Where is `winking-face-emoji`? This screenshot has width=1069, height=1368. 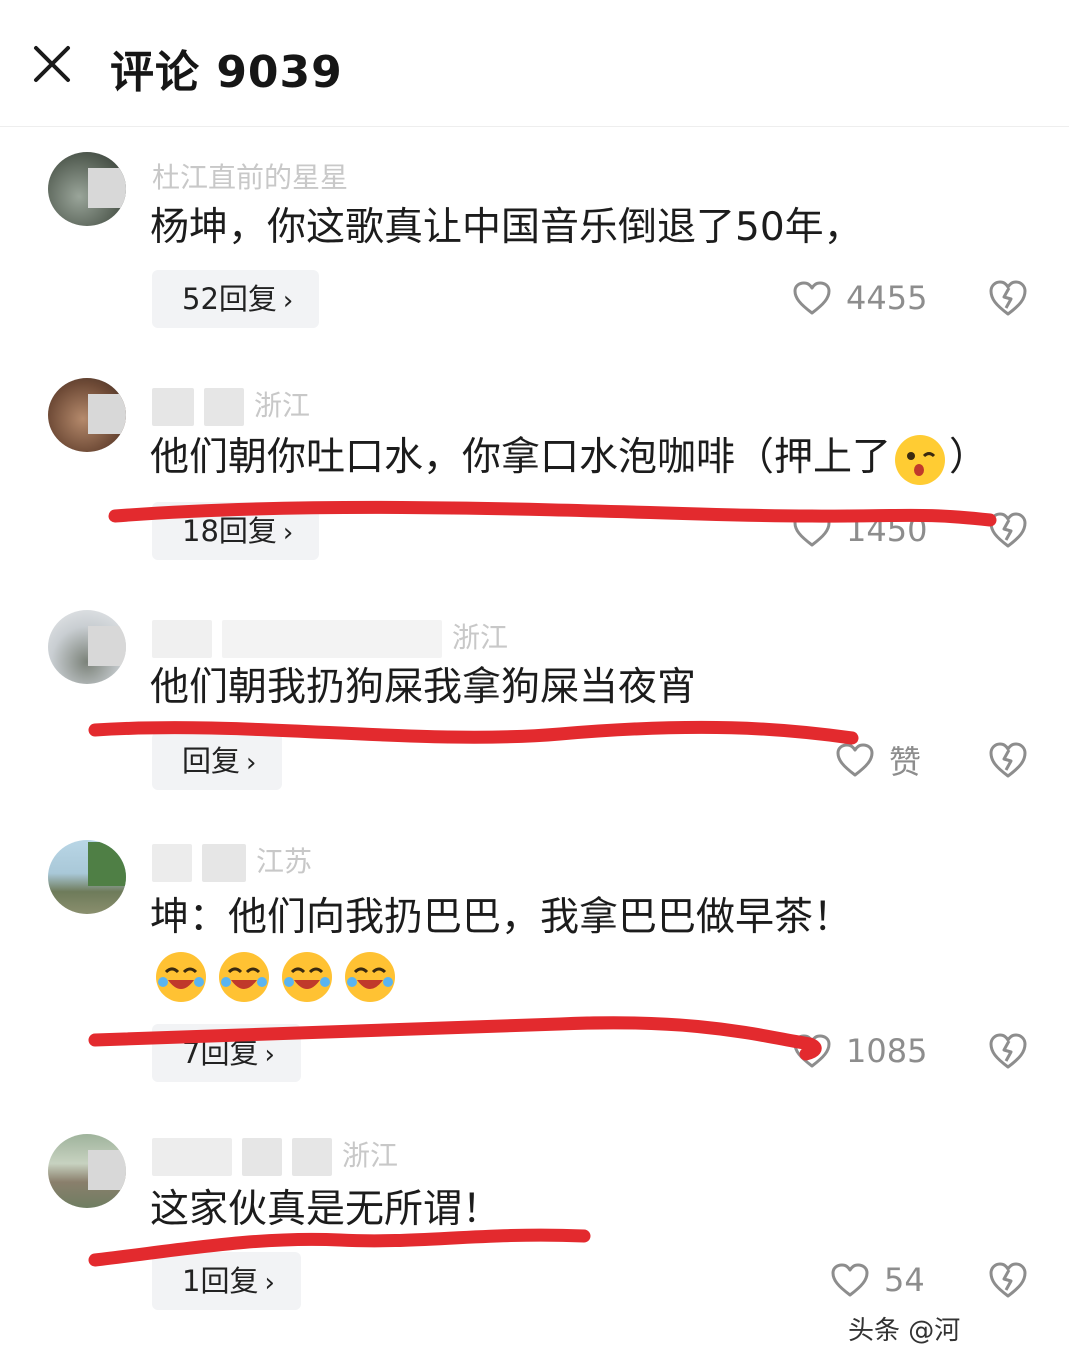
winking-face-emoji is located at coordinates (920, 459).